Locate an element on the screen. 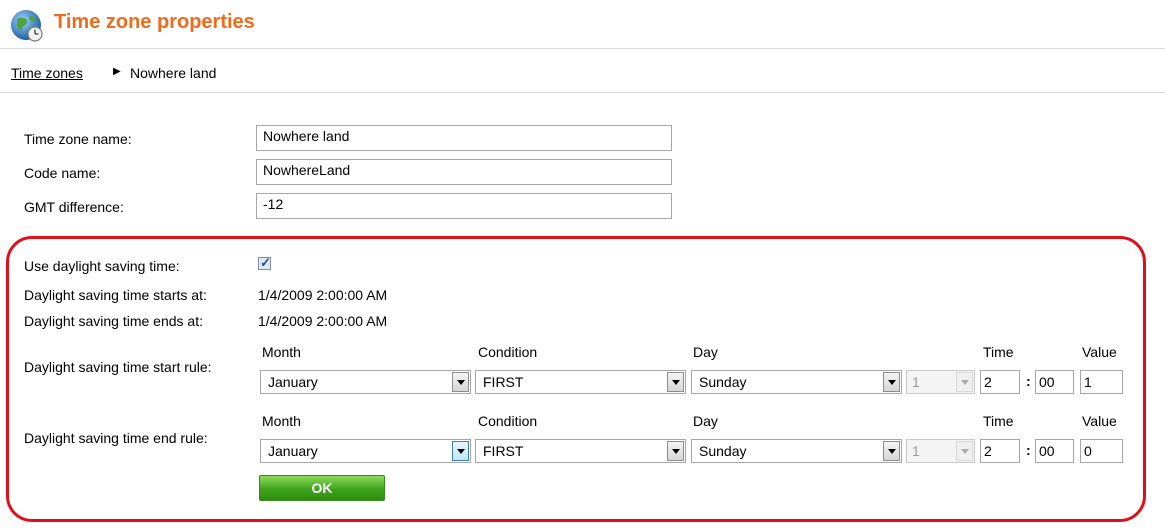 The height and width of the screenshot is (529, 1165). end-value-input: 0 is located at coordinates (1101, 451).